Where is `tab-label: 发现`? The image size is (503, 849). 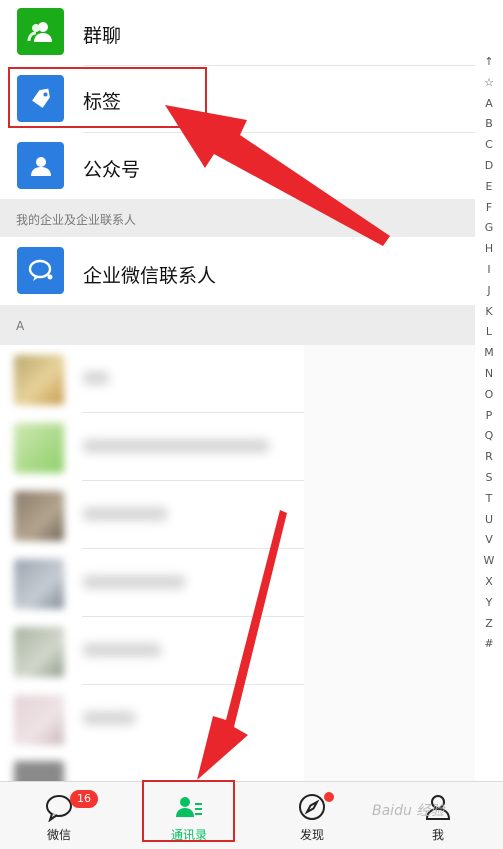
tab-label: 发现 is located at coordinates (311, 835).